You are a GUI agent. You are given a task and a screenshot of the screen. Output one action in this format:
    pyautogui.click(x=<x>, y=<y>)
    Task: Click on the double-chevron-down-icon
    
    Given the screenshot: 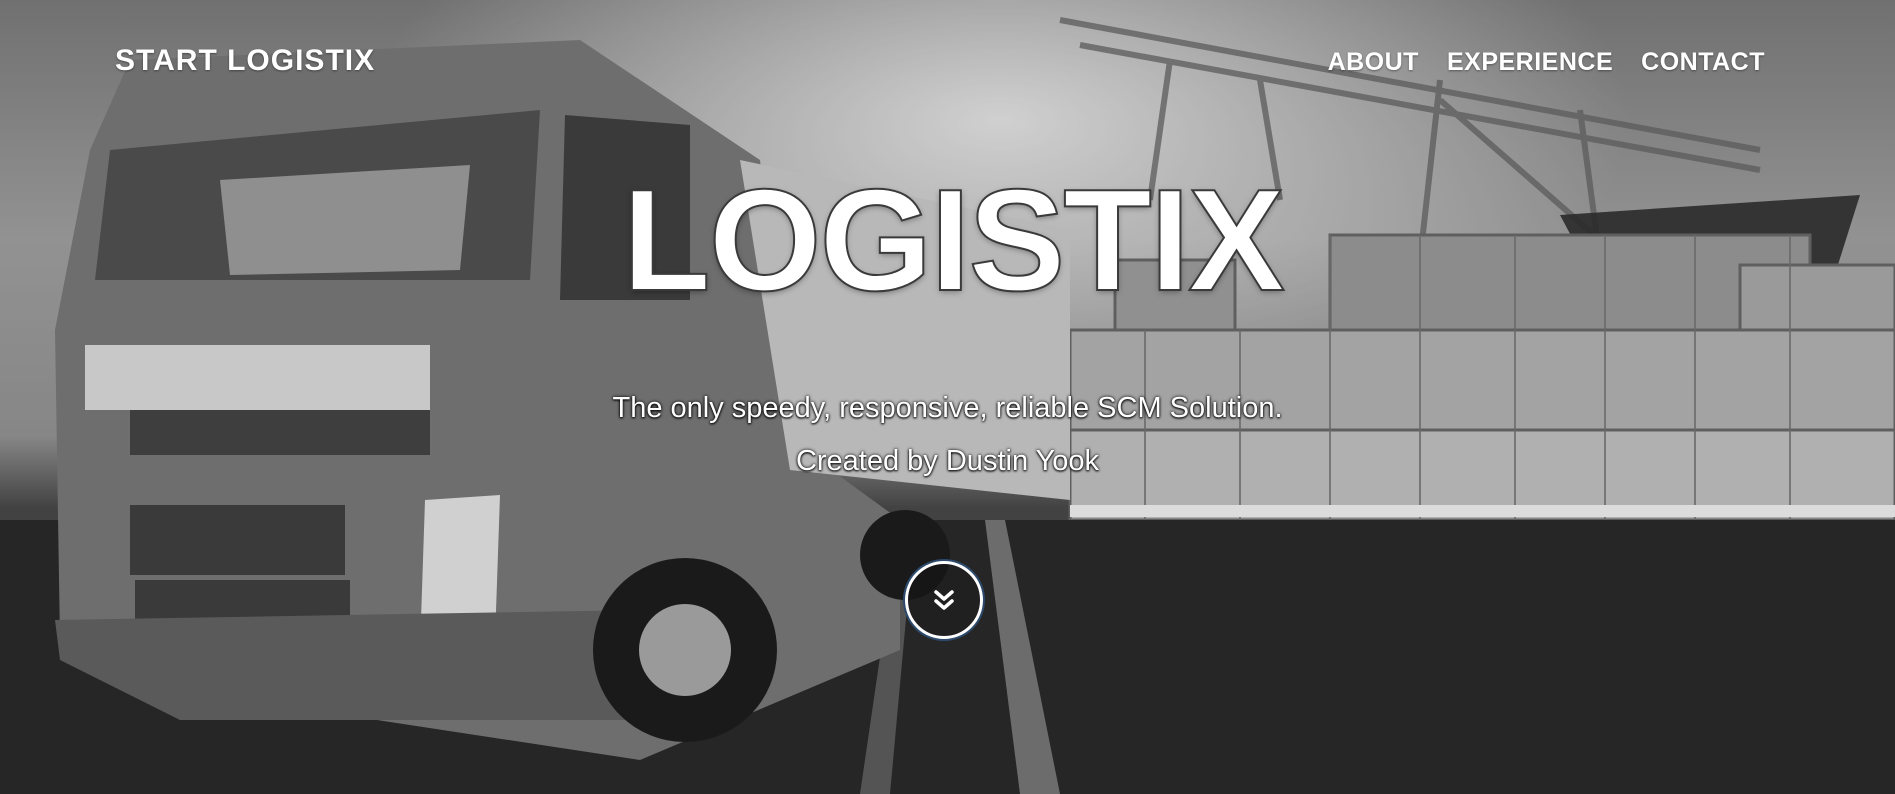 What is the action you would take?
    pyautogui.click(x=944, y=600)
    